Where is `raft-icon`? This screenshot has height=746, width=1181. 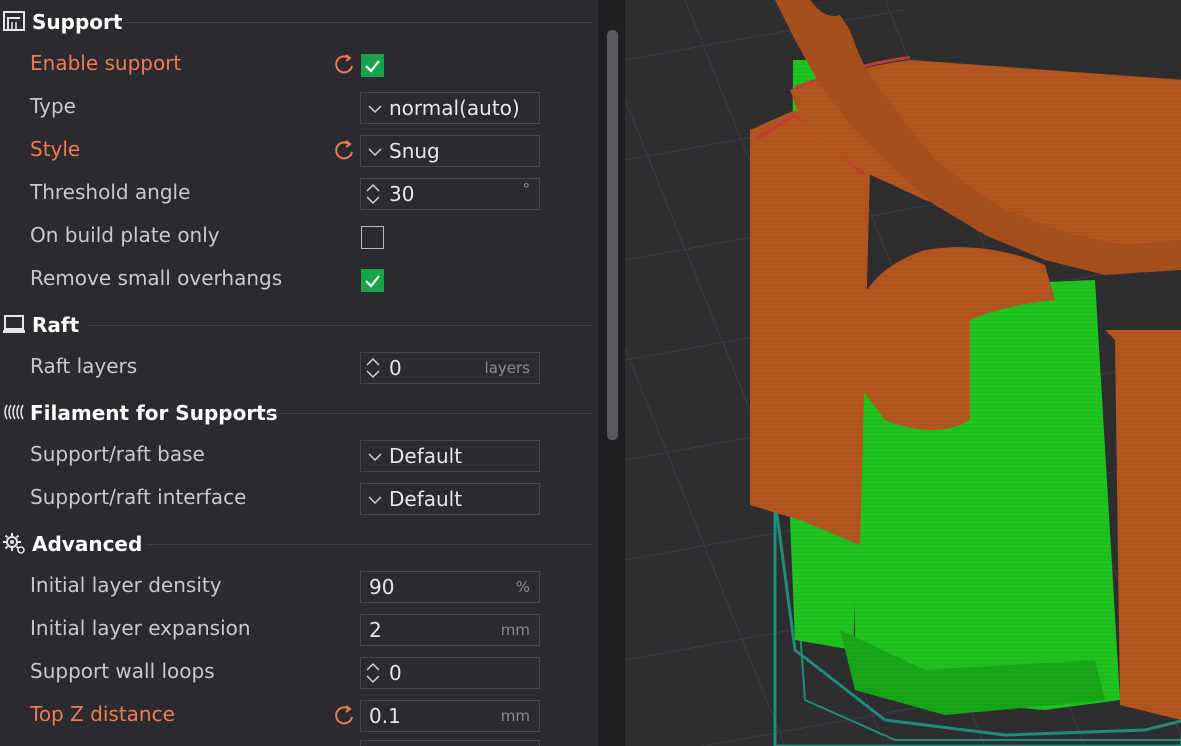
raft-icon is located at coordinates (14, 324).